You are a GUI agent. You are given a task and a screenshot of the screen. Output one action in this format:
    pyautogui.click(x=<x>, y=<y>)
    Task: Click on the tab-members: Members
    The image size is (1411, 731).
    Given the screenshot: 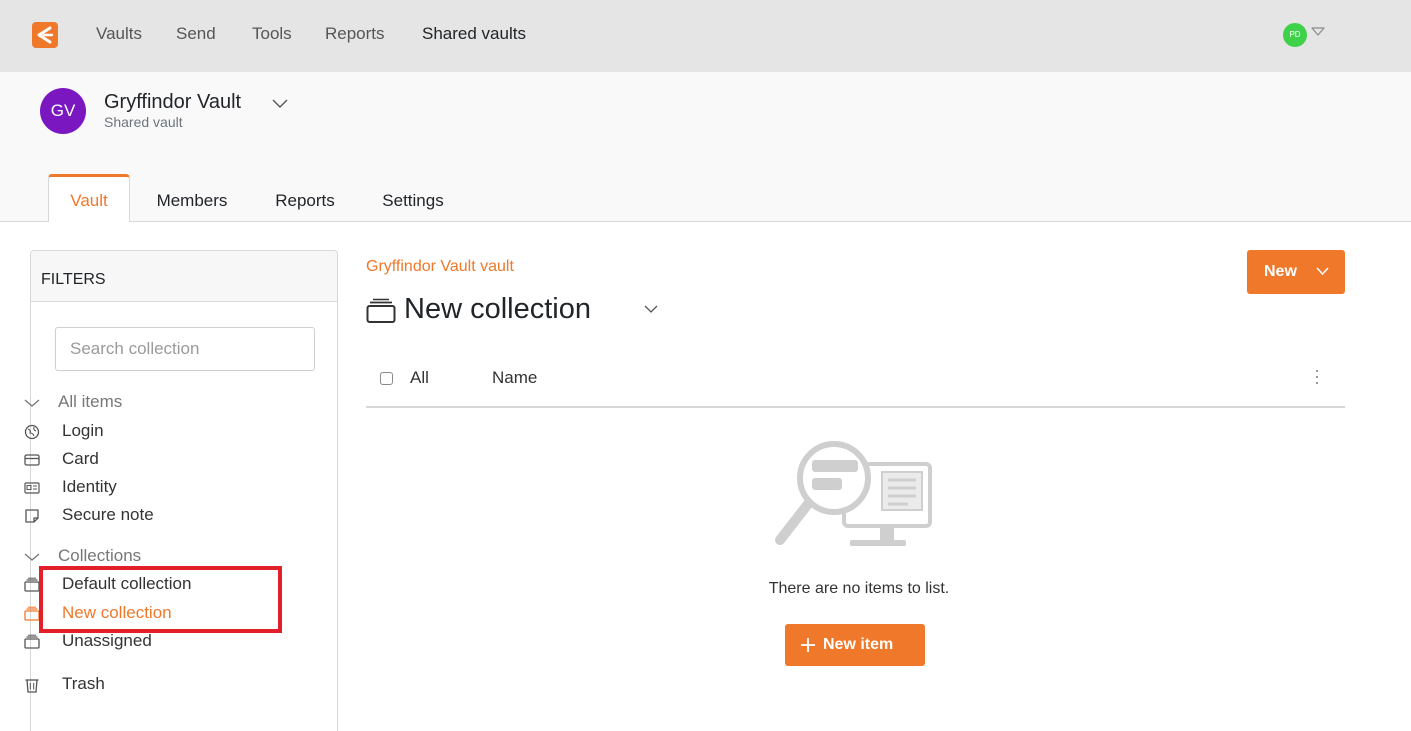 What is the action you would take?
    pyautogui.click(x=192, y=198)
    